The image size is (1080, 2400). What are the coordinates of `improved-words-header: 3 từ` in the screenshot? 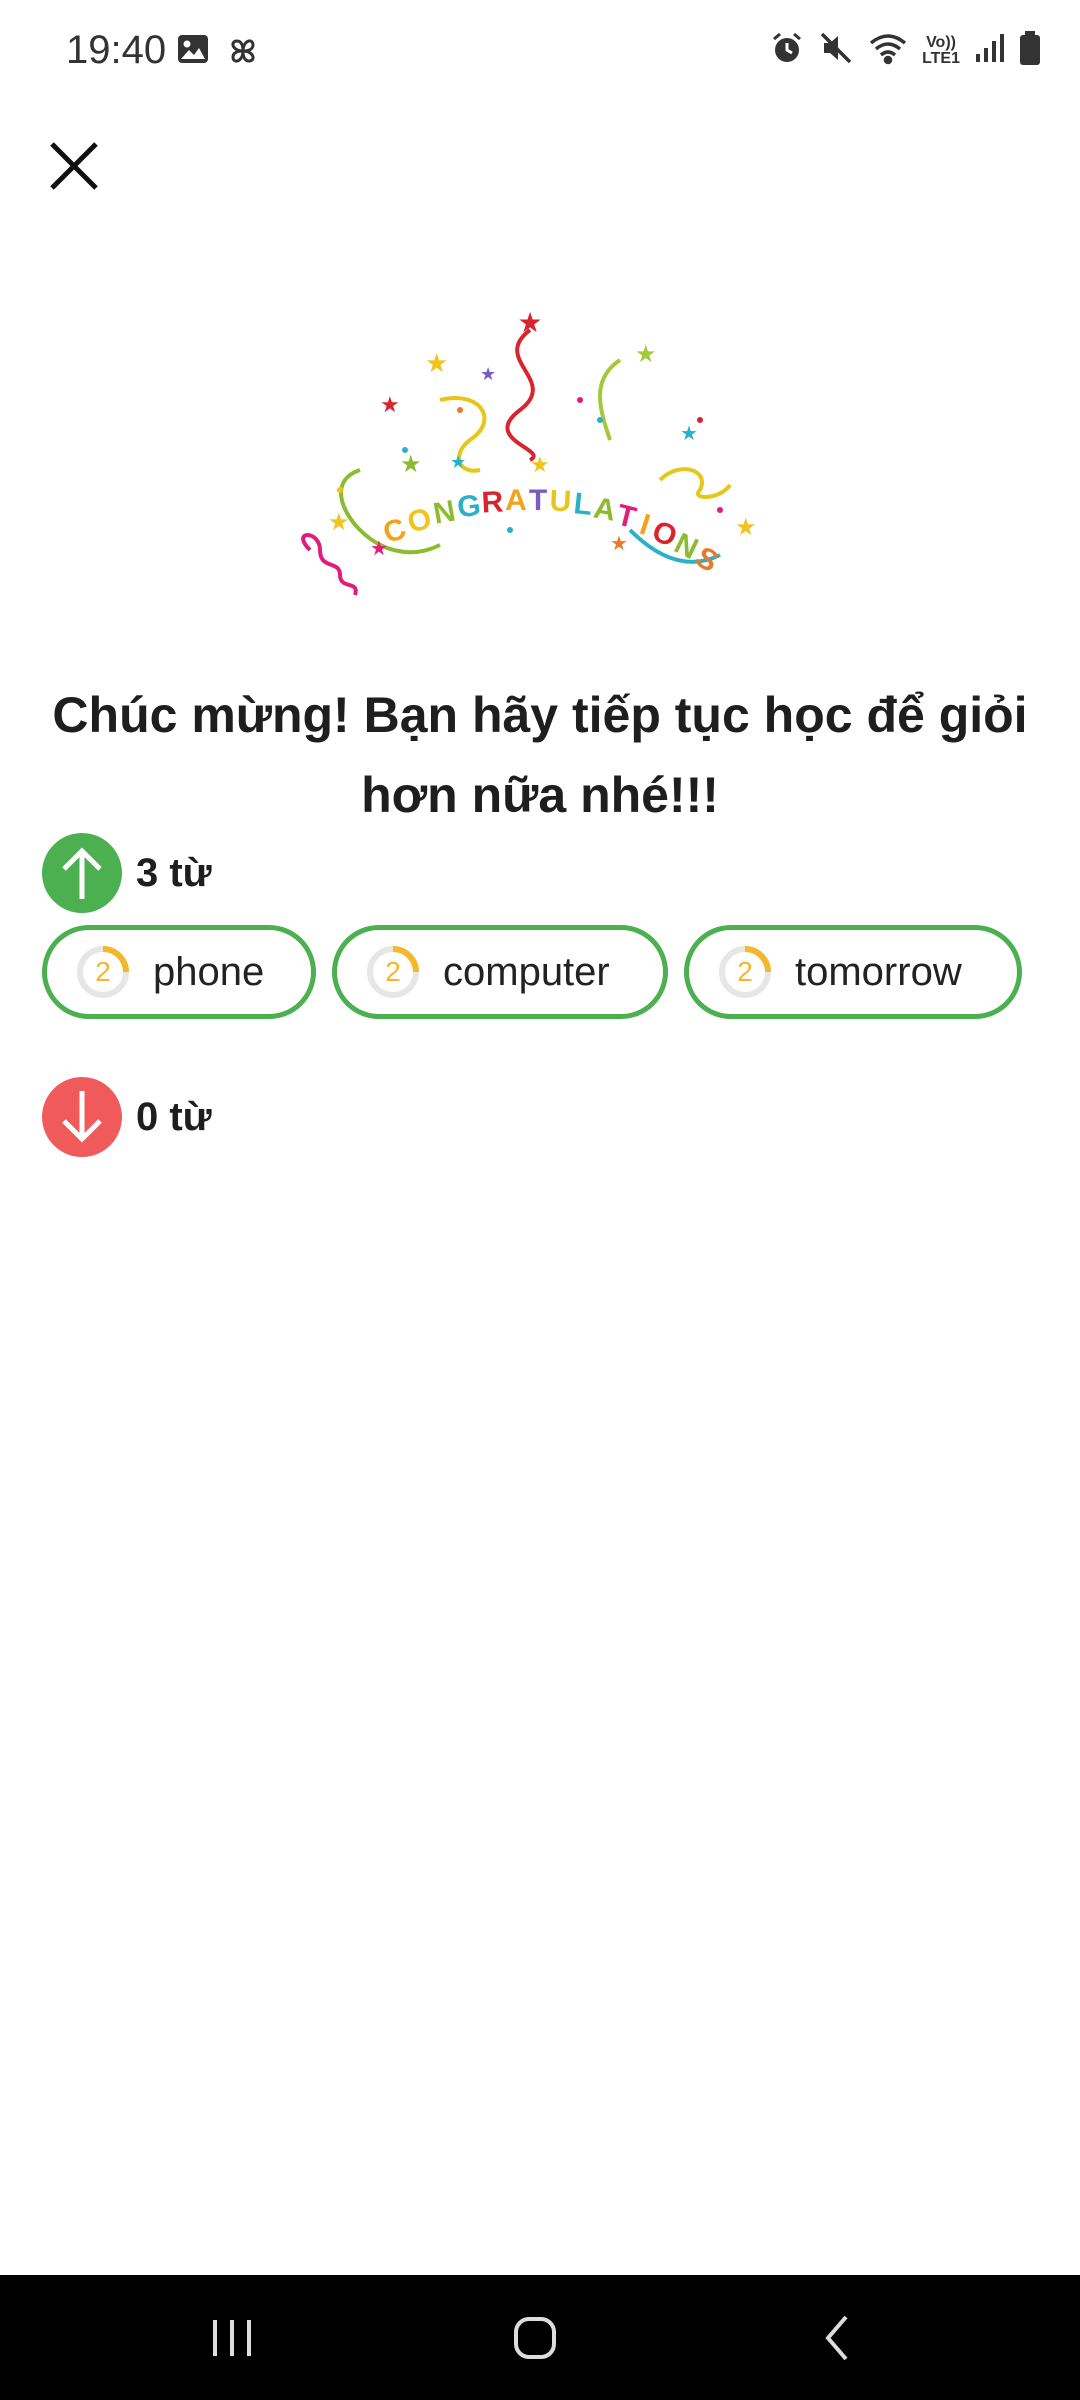 It's located at (127, 873).